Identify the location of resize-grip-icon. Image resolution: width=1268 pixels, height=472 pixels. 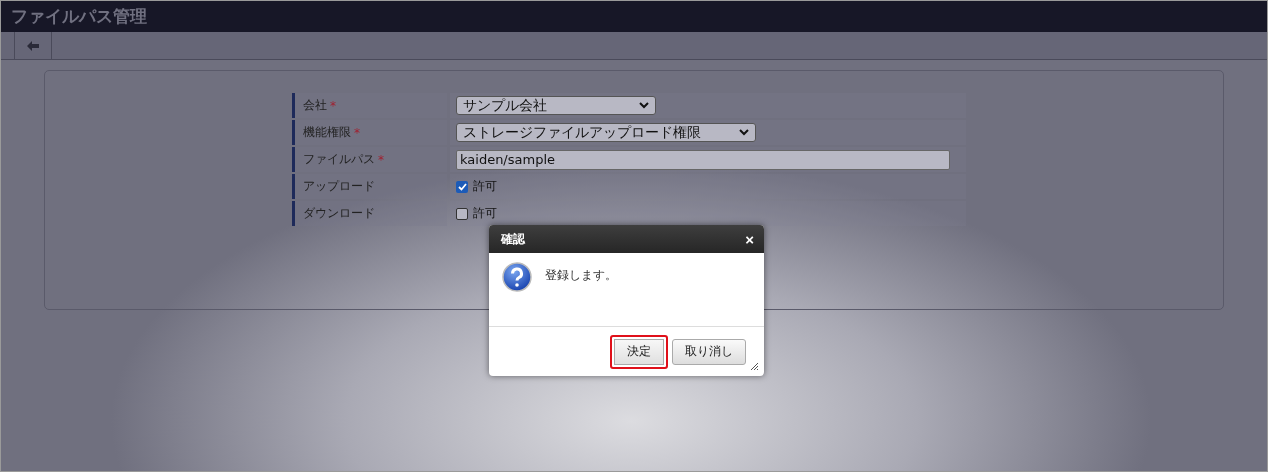
(754, 366).